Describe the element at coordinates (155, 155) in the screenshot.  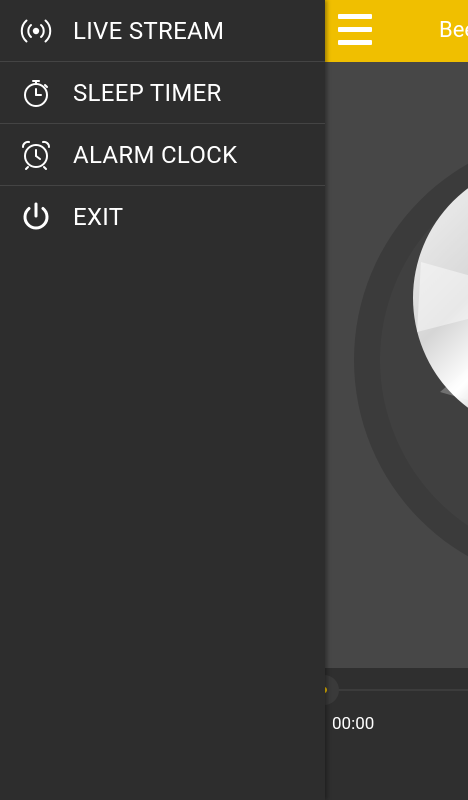
I see `menu-label-alarm-clock: ALARM CLOCK` at that location.